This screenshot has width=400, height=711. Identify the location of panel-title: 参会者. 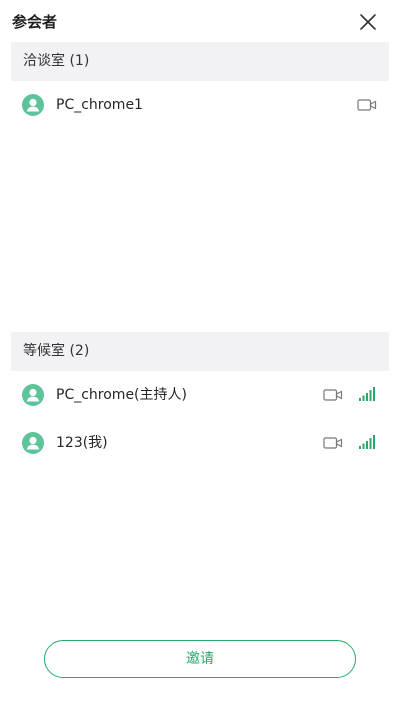
(35, 22).